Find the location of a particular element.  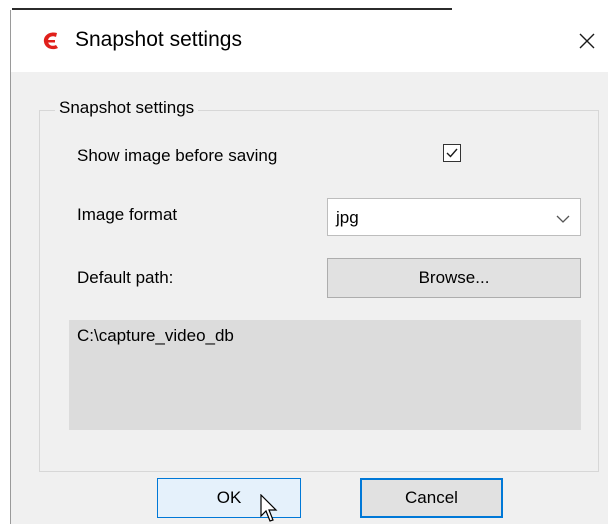

image-format-select: jpg is located at coordinates (454, 217).